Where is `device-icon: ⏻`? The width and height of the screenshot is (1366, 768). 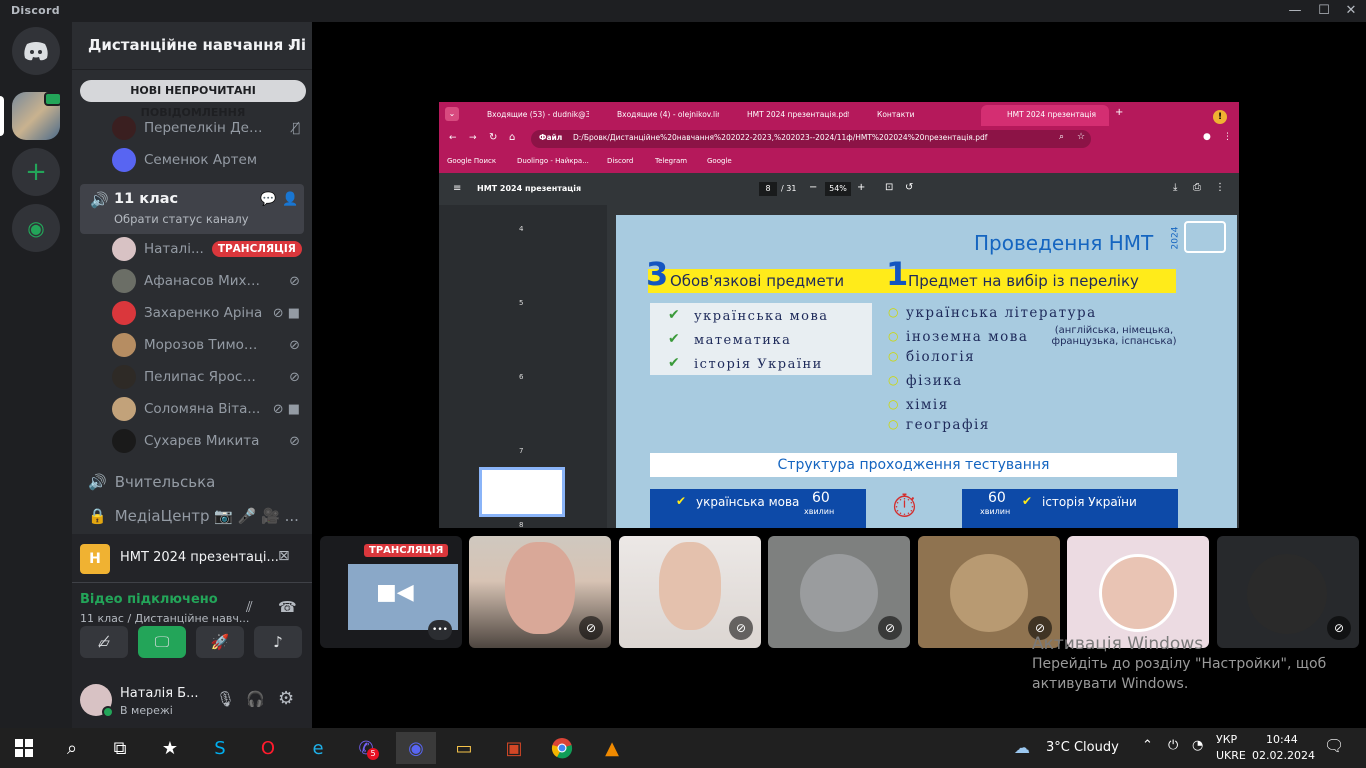 device-icon: ⏻ is located at coordinates (1173, 745).